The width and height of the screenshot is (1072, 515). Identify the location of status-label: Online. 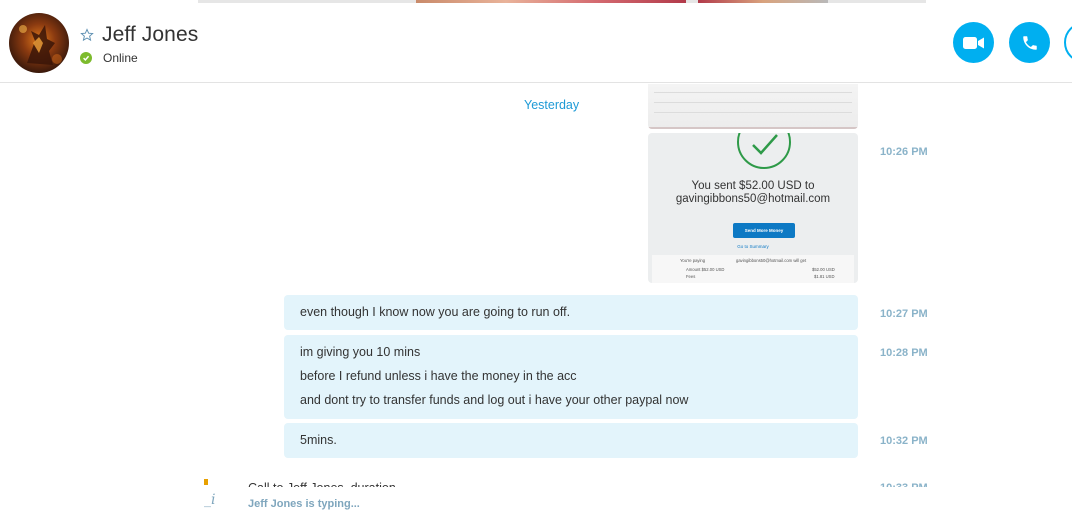
(120, 58).